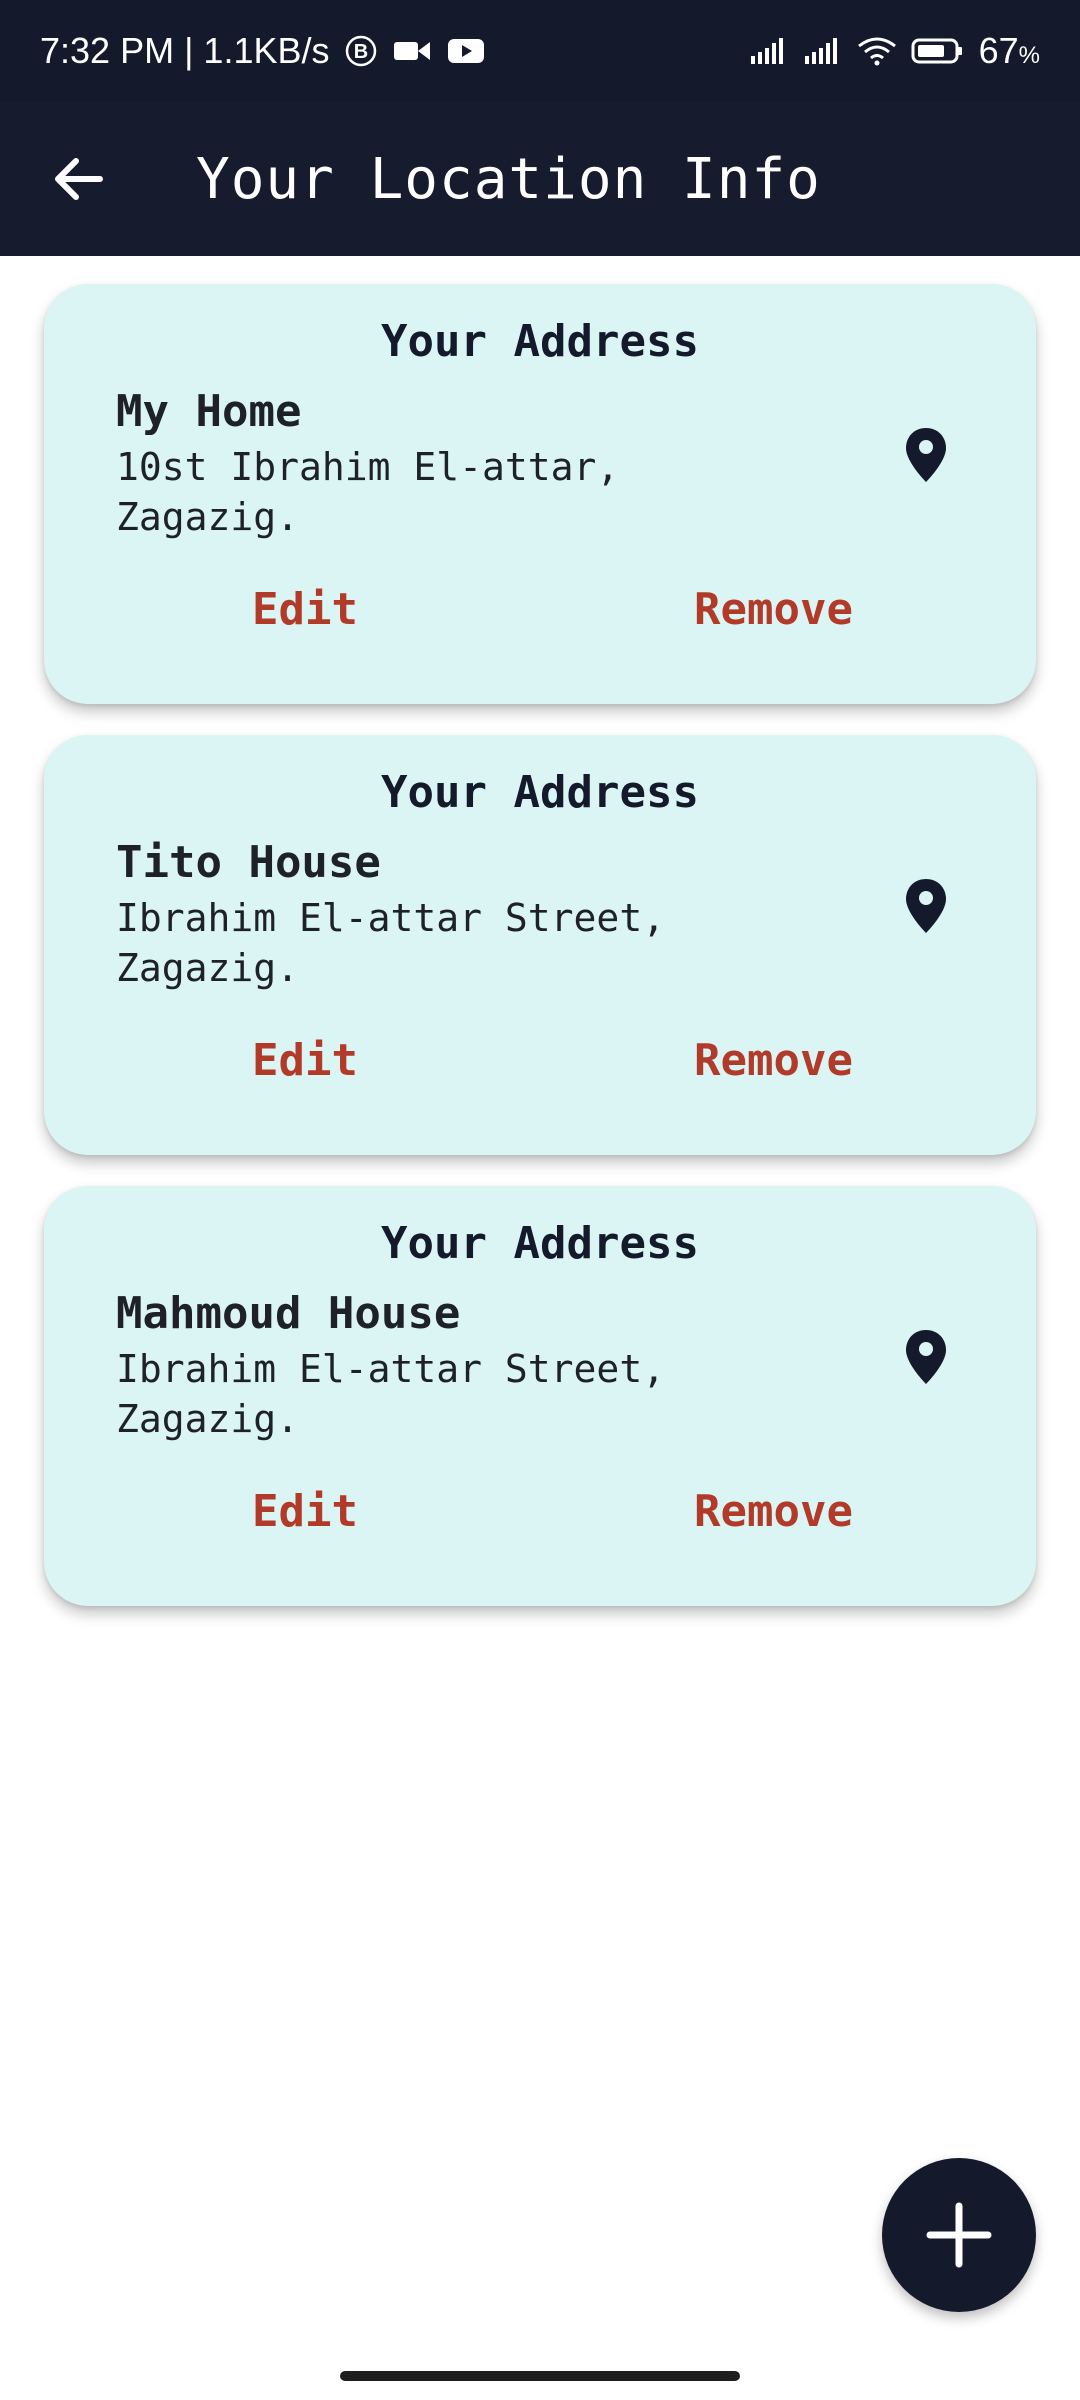 This screenshot has width=1080, height=2400. I want to click on battery-percent-unit: %, so click(1029, 55).